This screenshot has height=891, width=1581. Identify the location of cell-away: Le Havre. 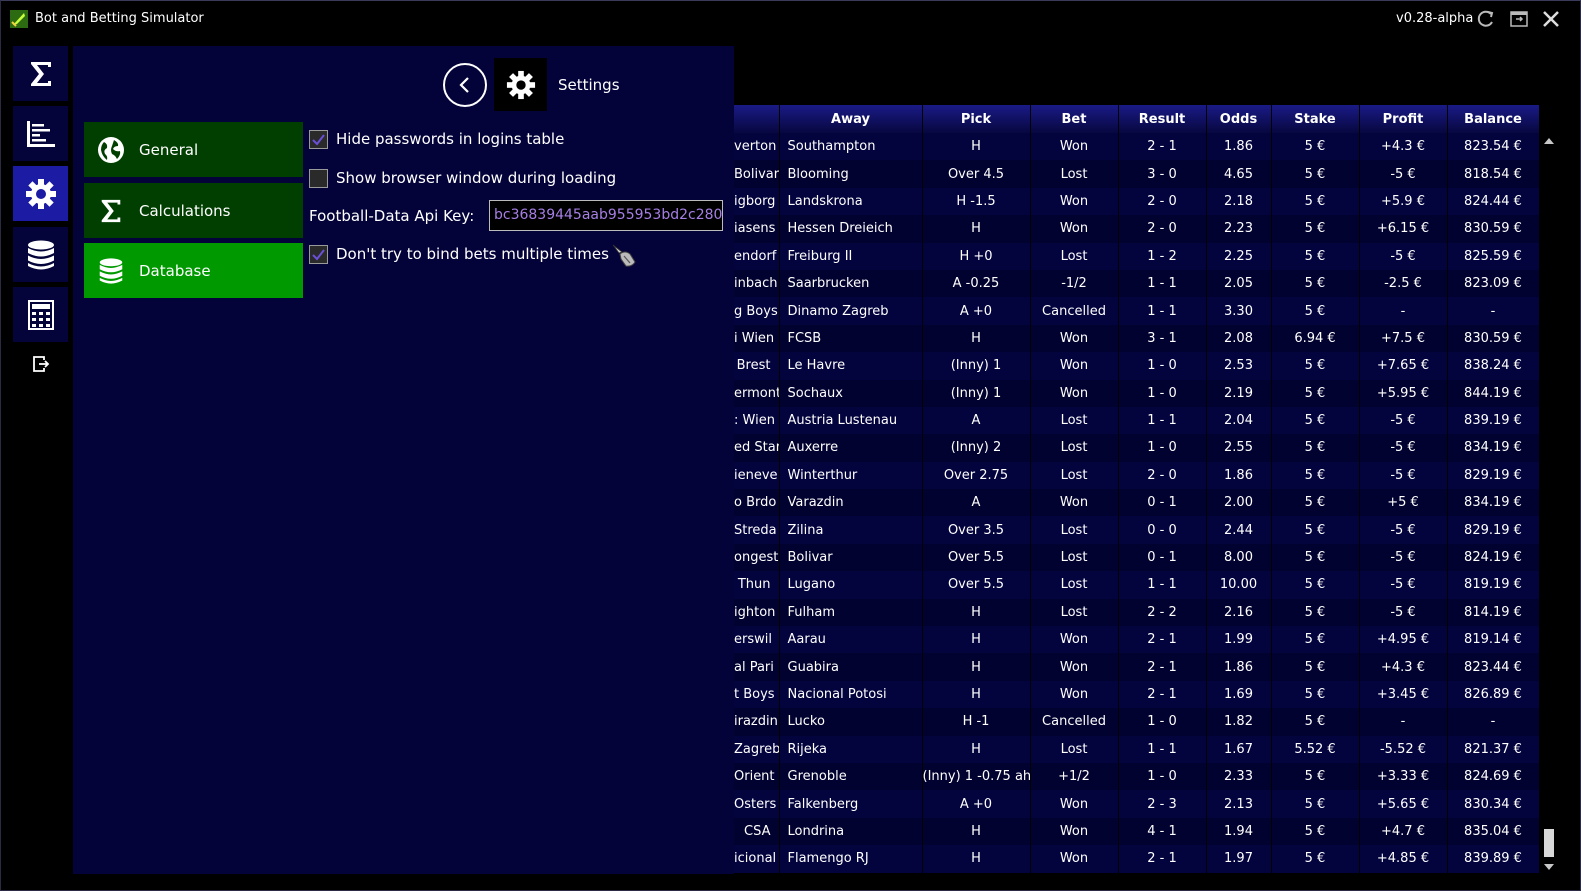
(851, 366).